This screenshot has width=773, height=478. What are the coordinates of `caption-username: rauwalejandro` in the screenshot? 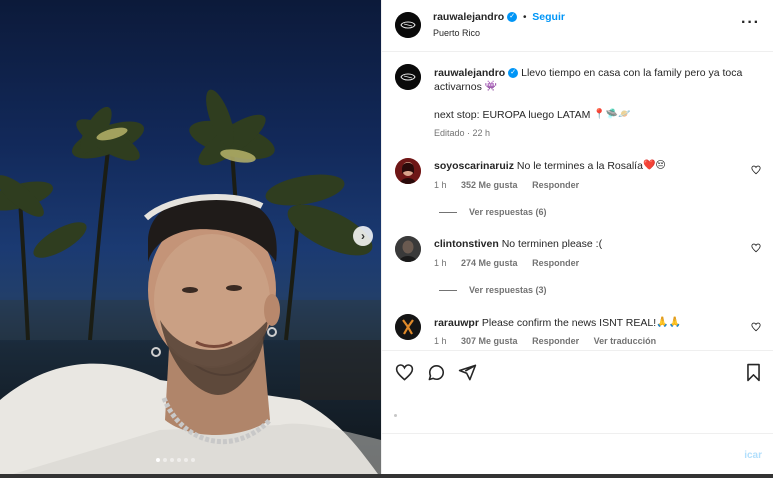 It's located at (469, 73).